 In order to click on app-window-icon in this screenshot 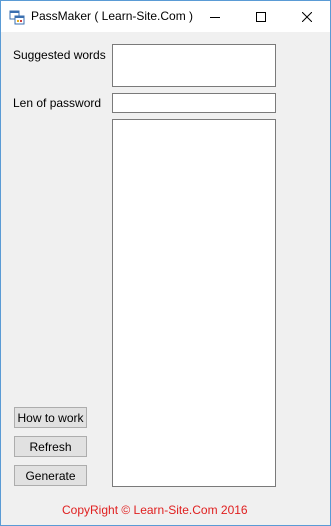, I will do `click(17, 17)`.